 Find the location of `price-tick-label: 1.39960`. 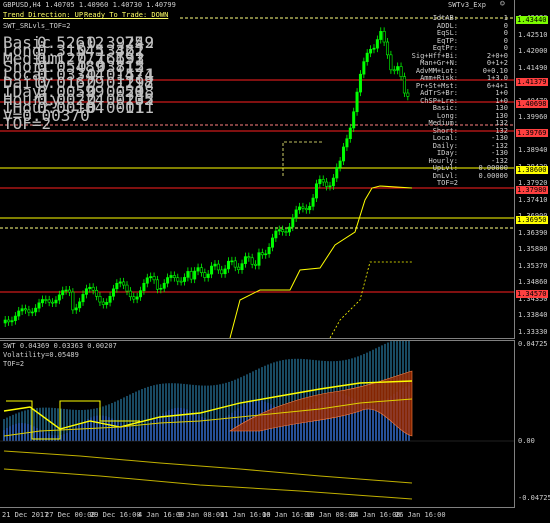

price-tick-label: 1.39960 is located at coordinates (533, 117).